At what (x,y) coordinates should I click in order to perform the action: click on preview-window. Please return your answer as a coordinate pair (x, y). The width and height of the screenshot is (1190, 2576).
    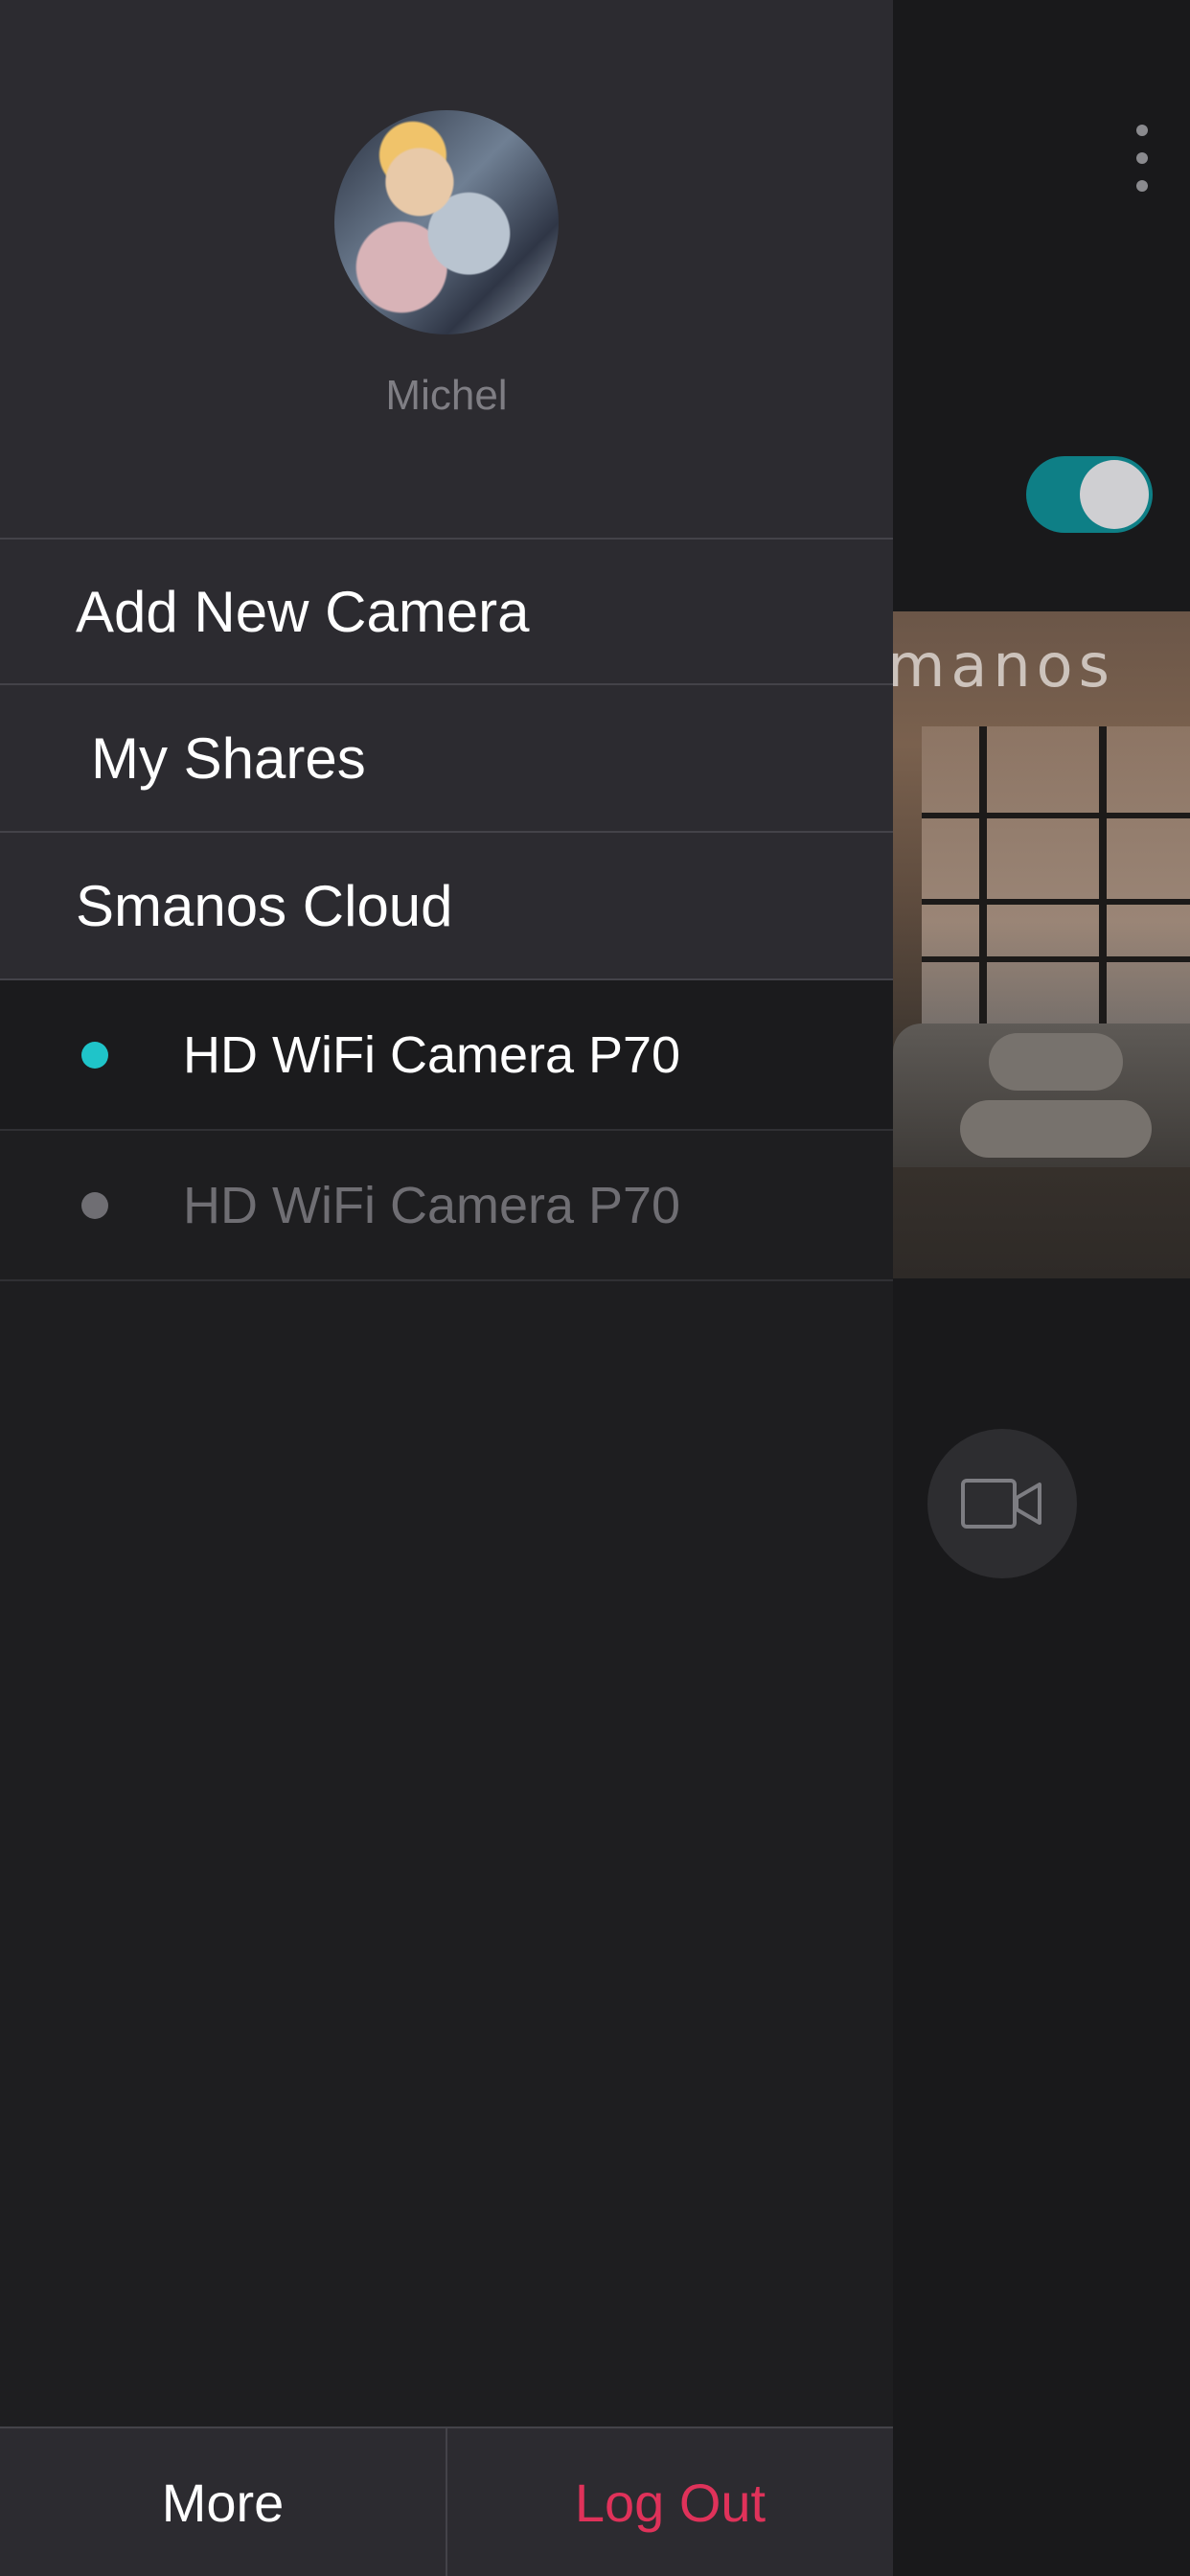
    Looking at the image, I should click on (1056, 889).